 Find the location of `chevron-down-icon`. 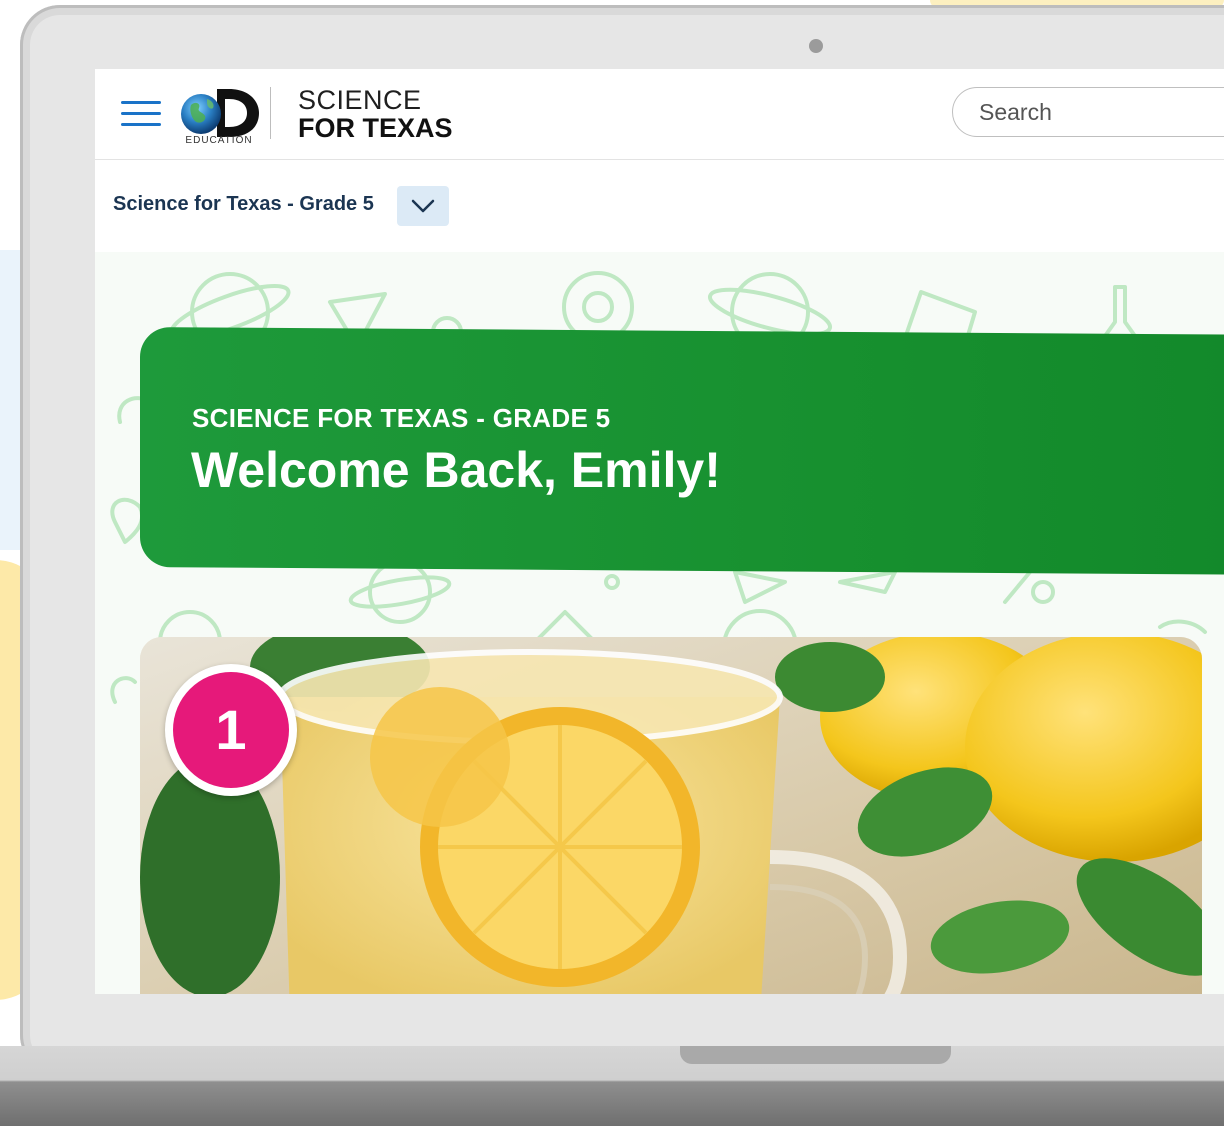

chevron-down-icon is located at coordinates (423, 206).